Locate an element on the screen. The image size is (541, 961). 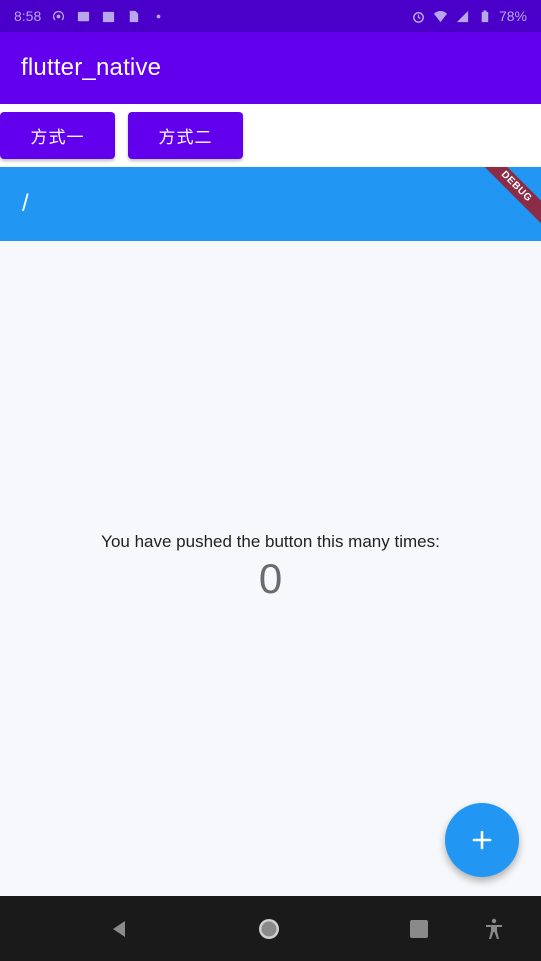
status-bar-left: 8:58 is located at coordinates (90, 16).